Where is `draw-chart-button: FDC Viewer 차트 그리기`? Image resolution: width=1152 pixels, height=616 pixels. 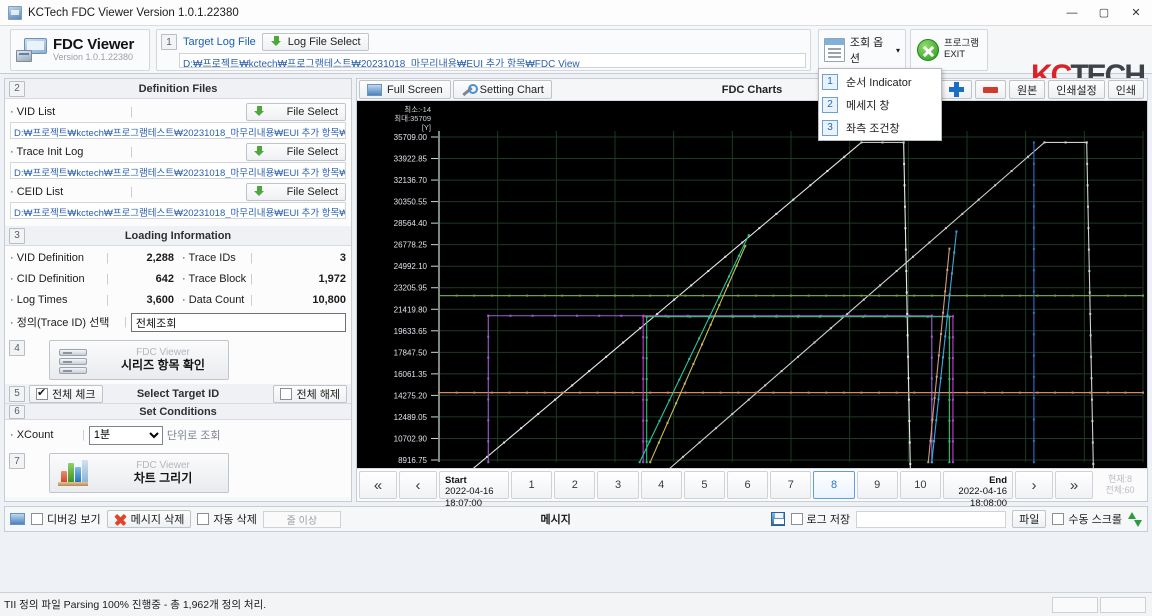 draw-chart-button: FDC Viewer 차트 그리기 is located at coordinates (139, 473).